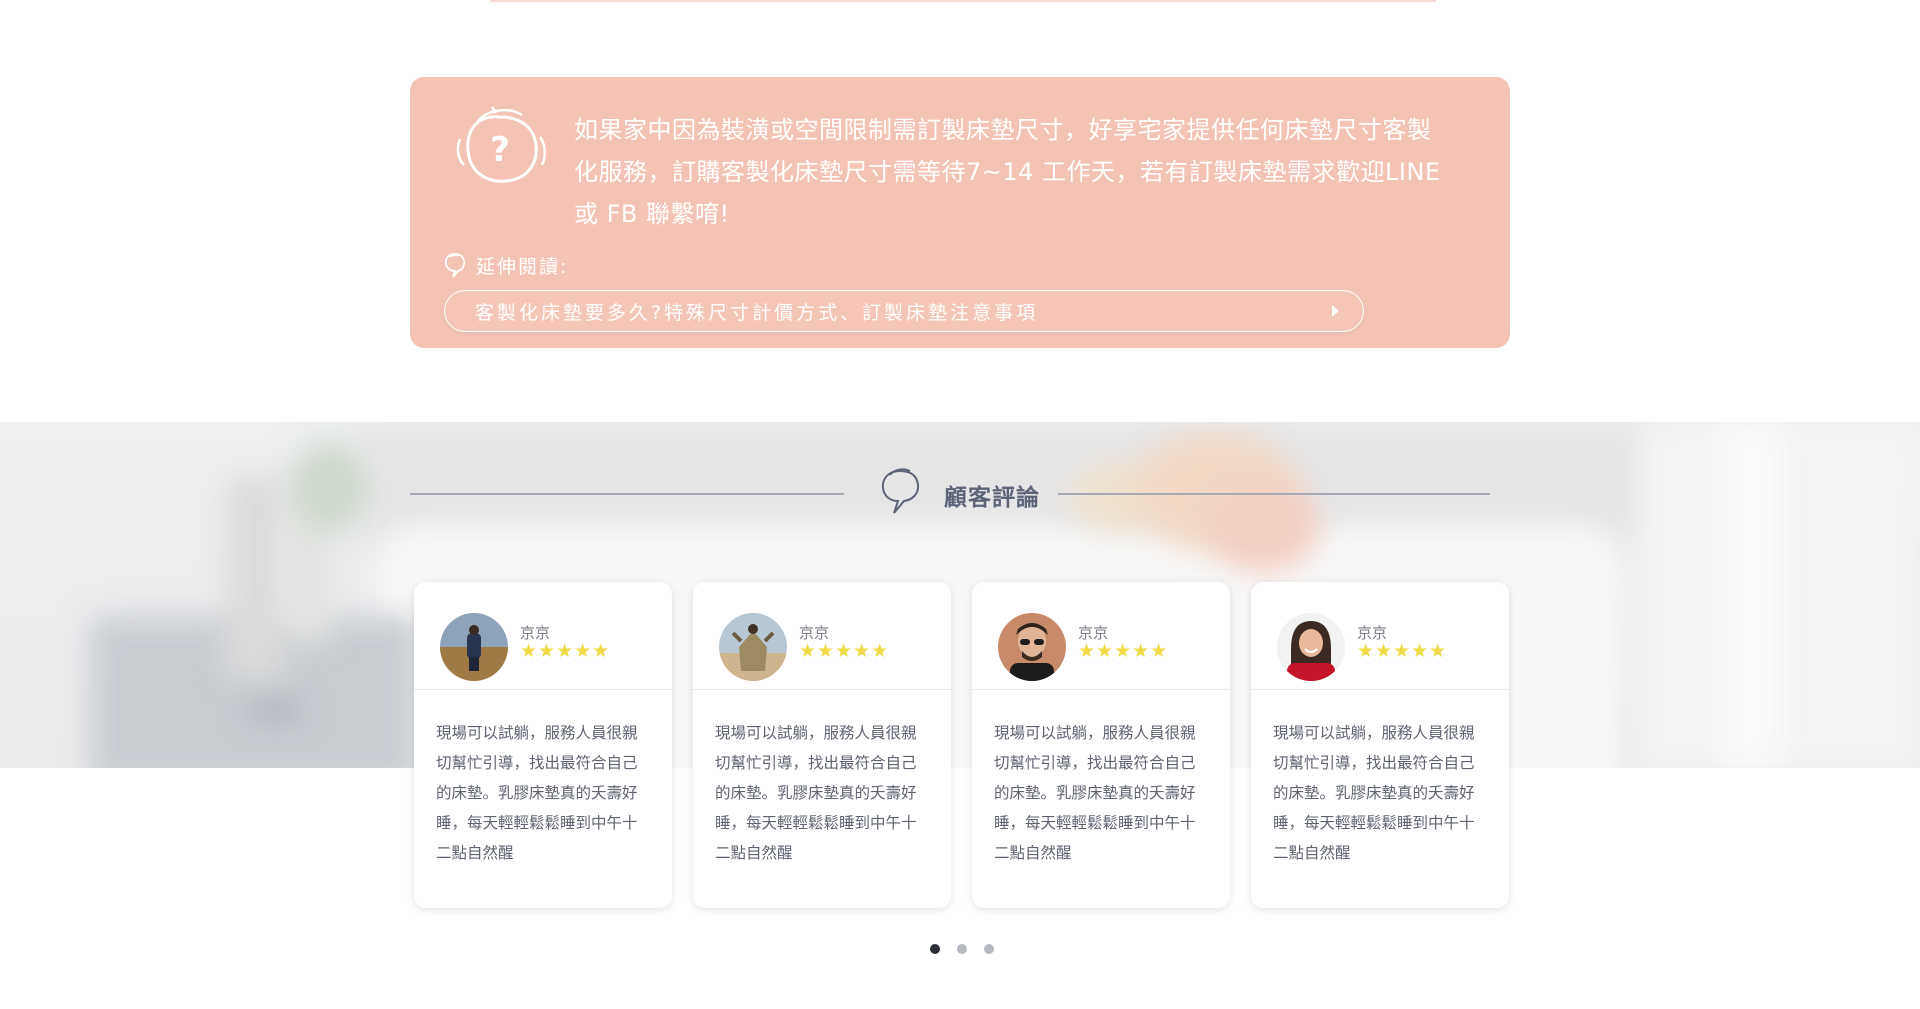  What do you see at coordinates (1274, 494) in the screenshot?
I see `title-line-right` at bounding box center [1274, 494].